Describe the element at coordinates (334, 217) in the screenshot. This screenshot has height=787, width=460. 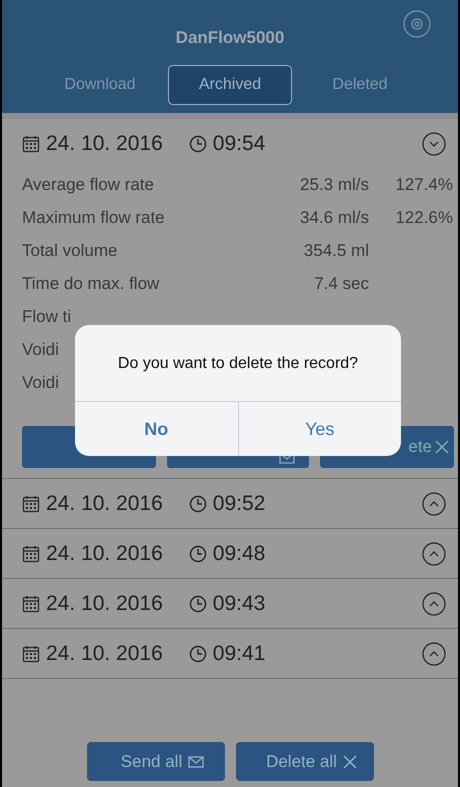
I see `measure-value: 34.6 ml/s` at that location.